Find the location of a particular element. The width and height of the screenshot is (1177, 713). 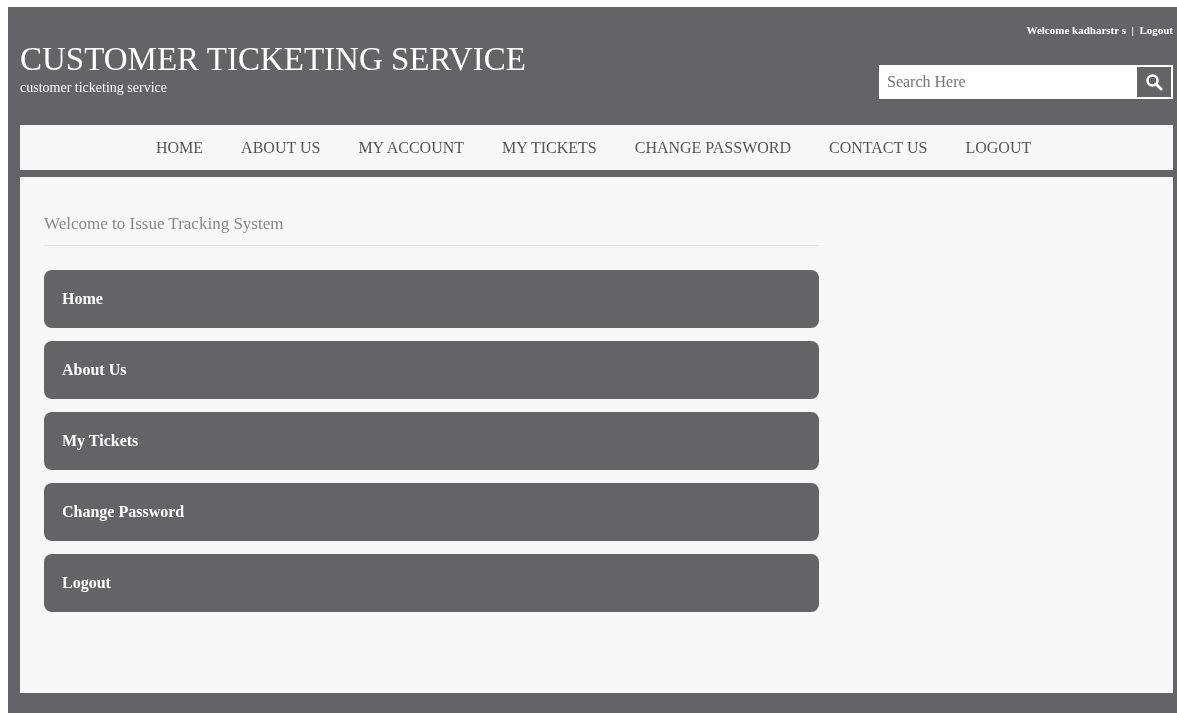

search-field: Search Here is located at coordinates (1007, 82).